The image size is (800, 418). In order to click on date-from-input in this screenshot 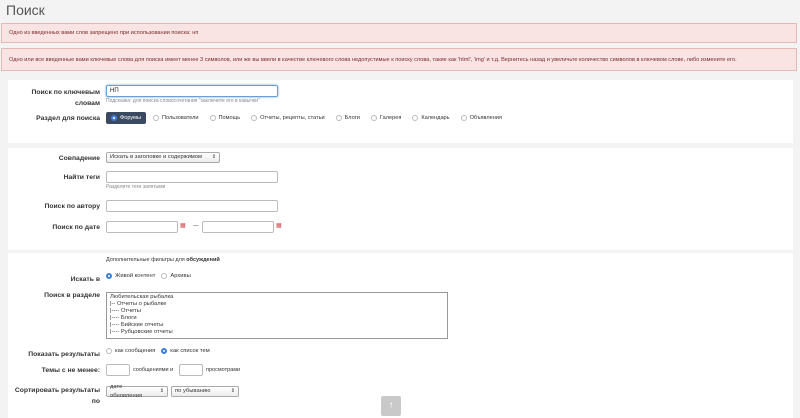, I will do `click(142, 227)`.